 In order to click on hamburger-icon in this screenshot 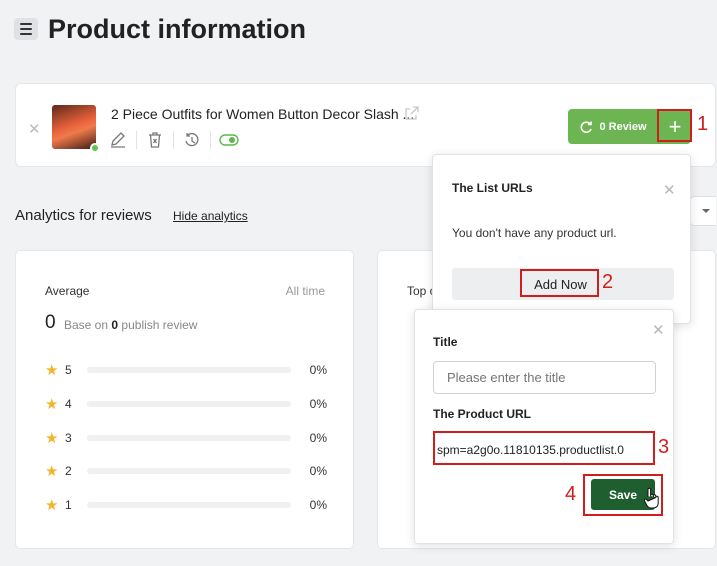, I will do `click(26, 24)`.